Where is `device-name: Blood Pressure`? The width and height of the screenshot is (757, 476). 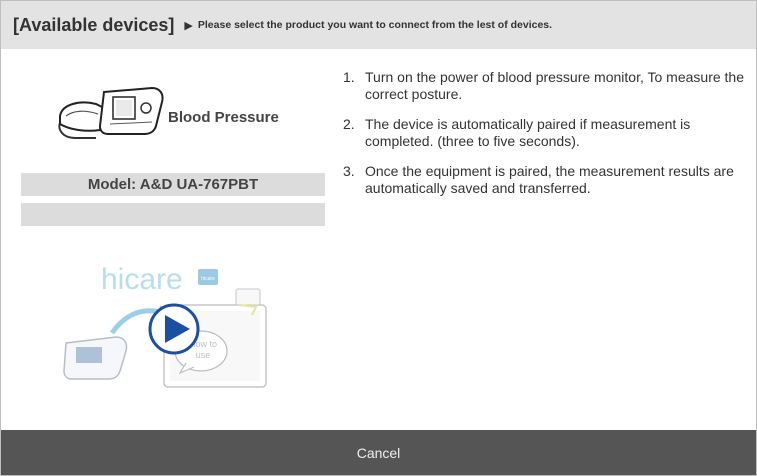
device-name: Blood Pressure is located at coordinates (223, 117).